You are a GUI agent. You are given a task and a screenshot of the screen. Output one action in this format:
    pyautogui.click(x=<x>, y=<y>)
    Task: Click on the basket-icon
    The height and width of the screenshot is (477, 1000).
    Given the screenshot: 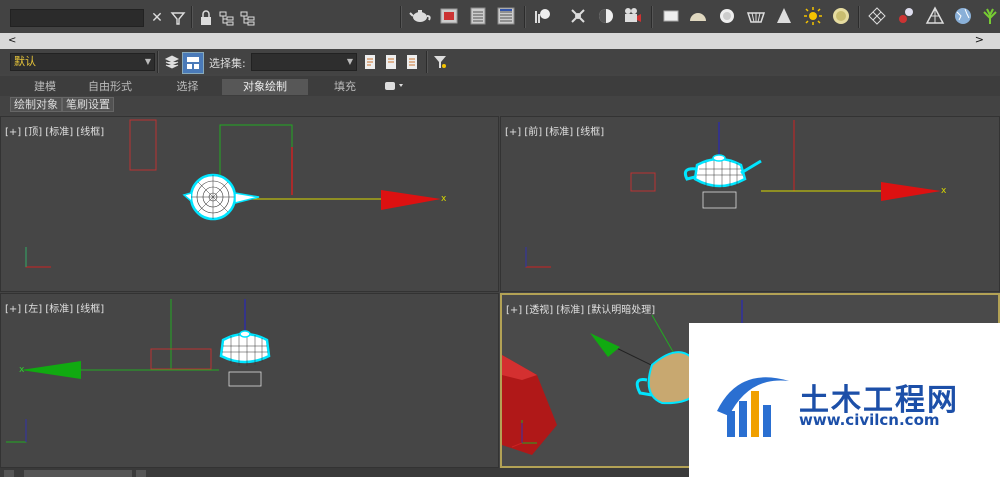 What is the action you would take?
    pyautogui.click(x=756, y=16)
    